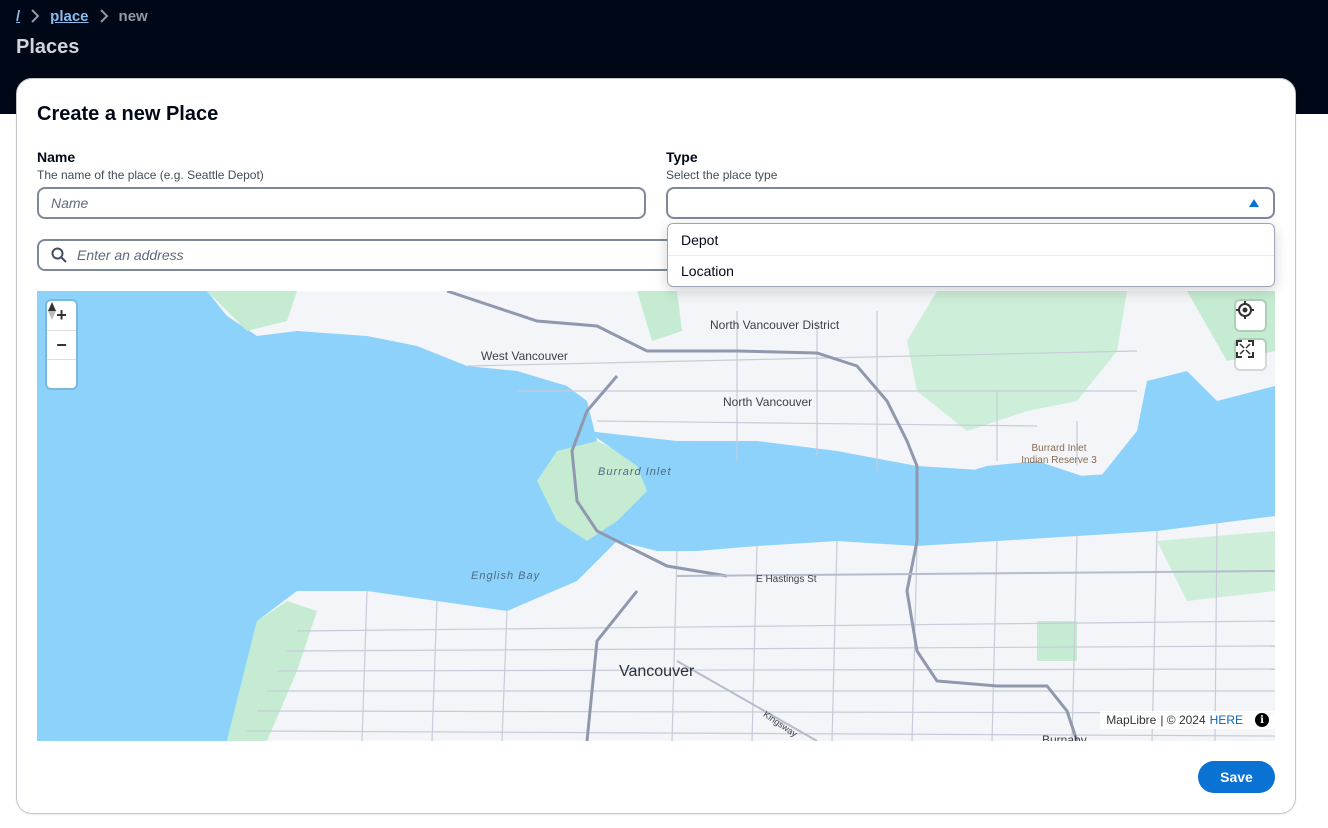 This screenshot has height=828, width=1328. Describe the element at coordinates (1245, 310) in the screenshot. I see `locate-icon` at that location.